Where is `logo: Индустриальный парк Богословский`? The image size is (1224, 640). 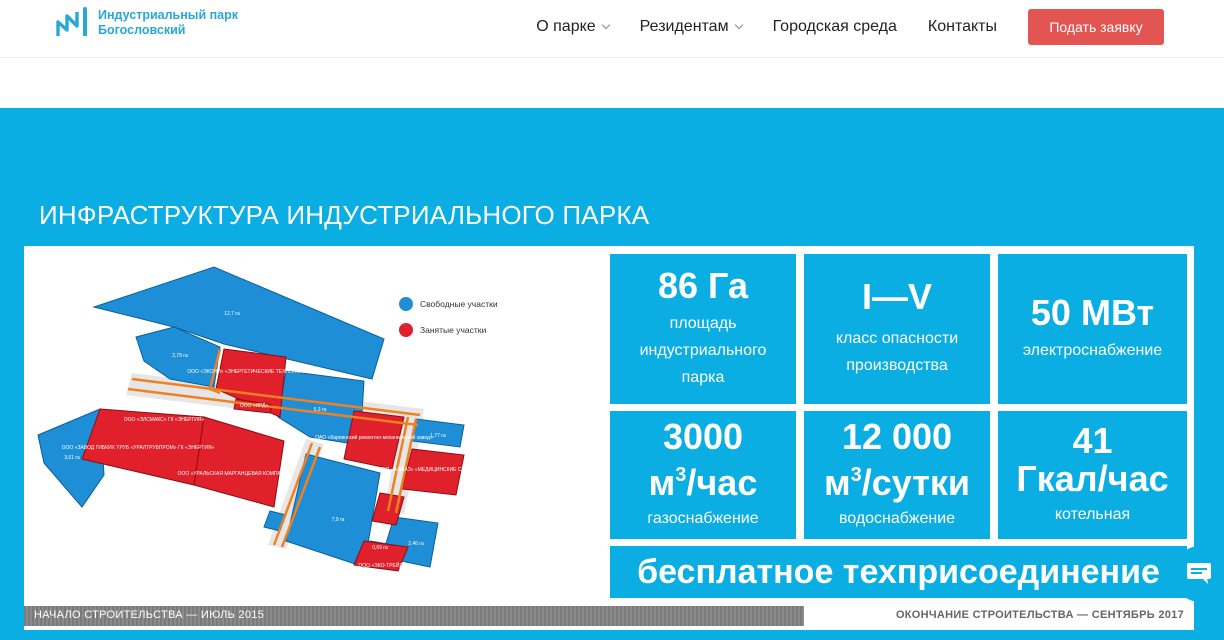
logo: Индустриальный парк Богословский is located at coordinates (146, 23).